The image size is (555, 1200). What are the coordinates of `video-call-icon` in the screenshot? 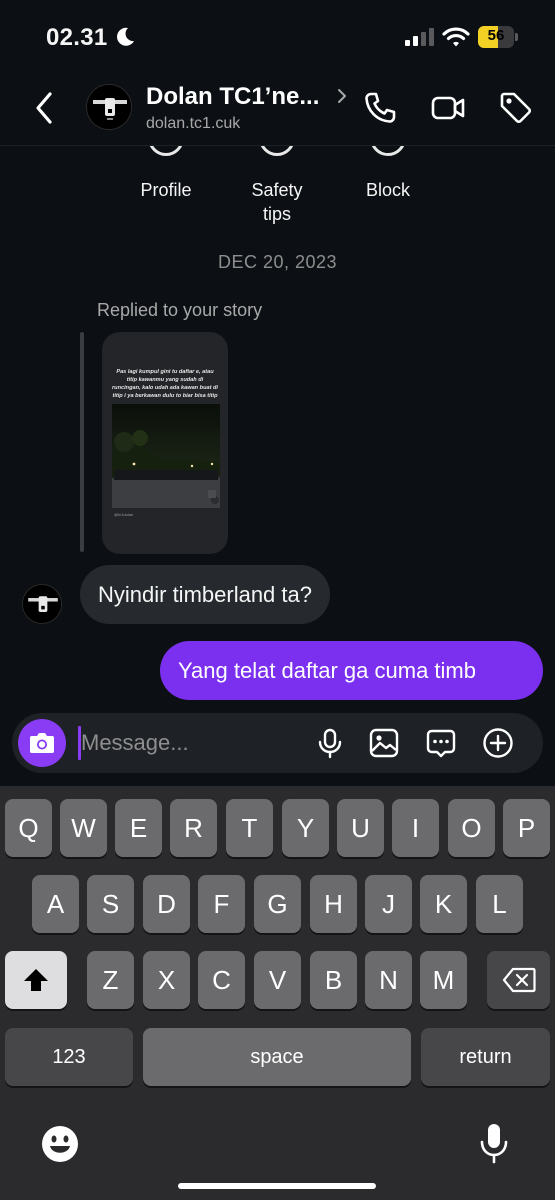 It's located at (448, 108).